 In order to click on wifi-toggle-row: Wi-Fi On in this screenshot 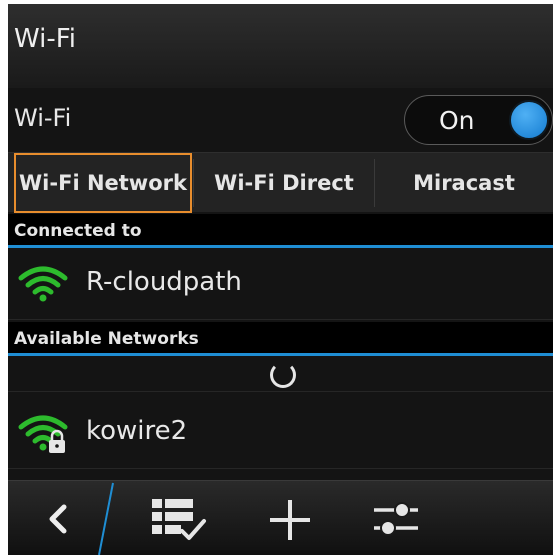, I will do `click(280, 119)`.